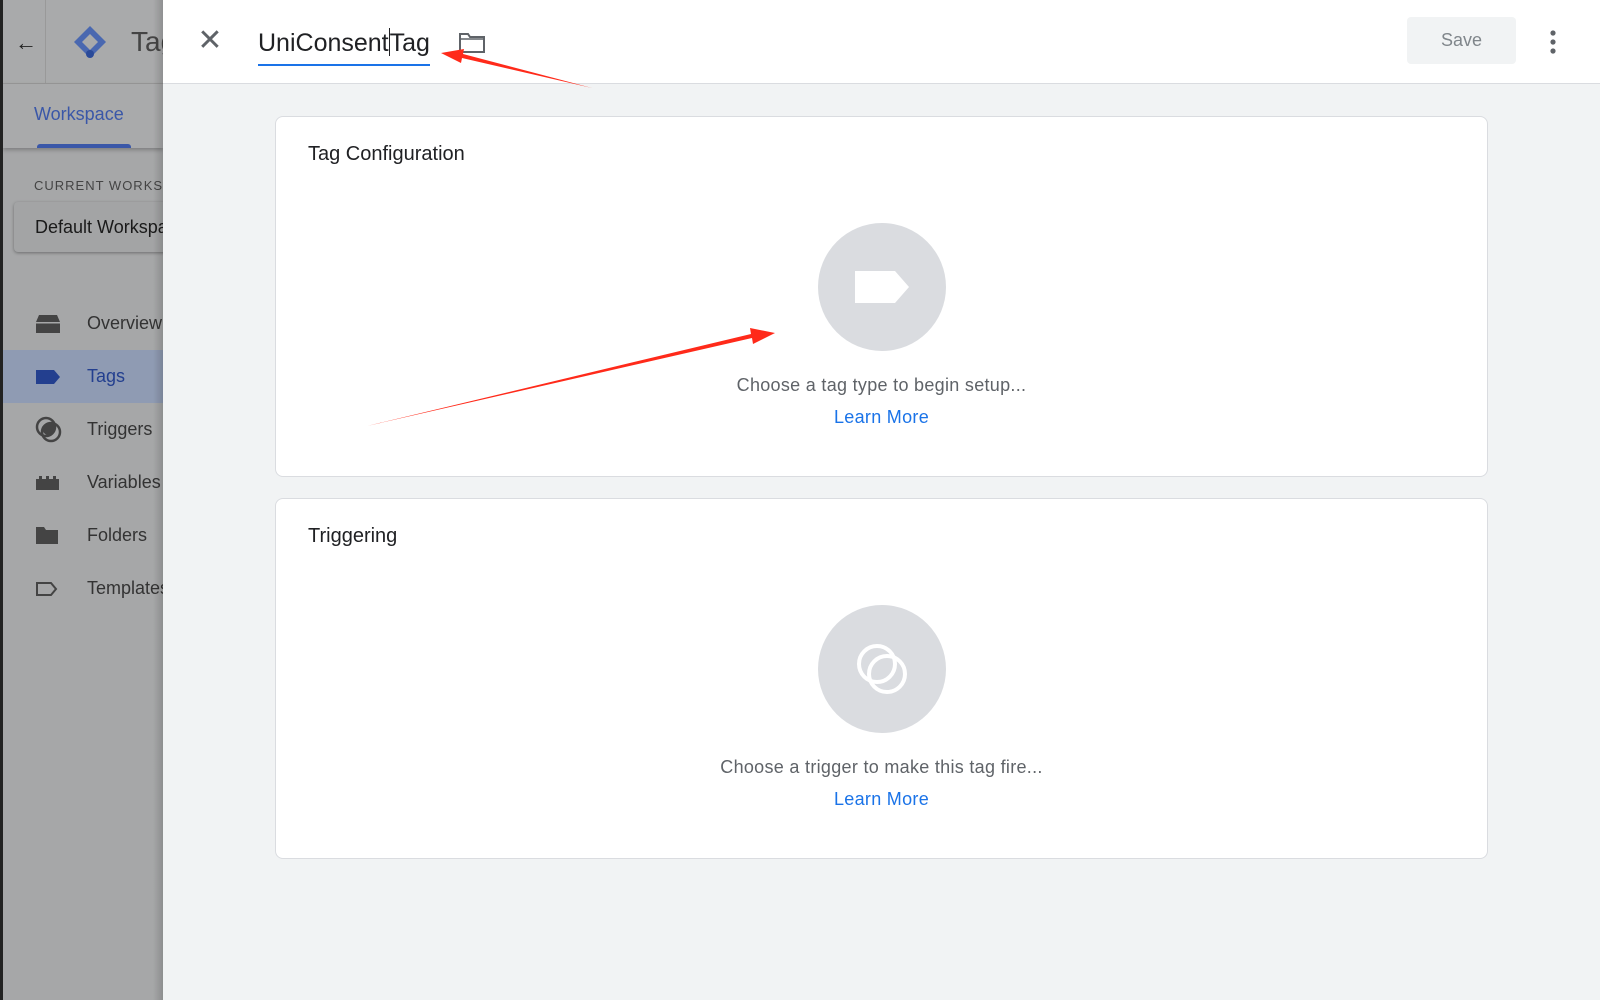 Image resolution: width=1600 pixels, height=1000 pixels. I want to click on sidebar-item-label: Overview, so click(125, 323).